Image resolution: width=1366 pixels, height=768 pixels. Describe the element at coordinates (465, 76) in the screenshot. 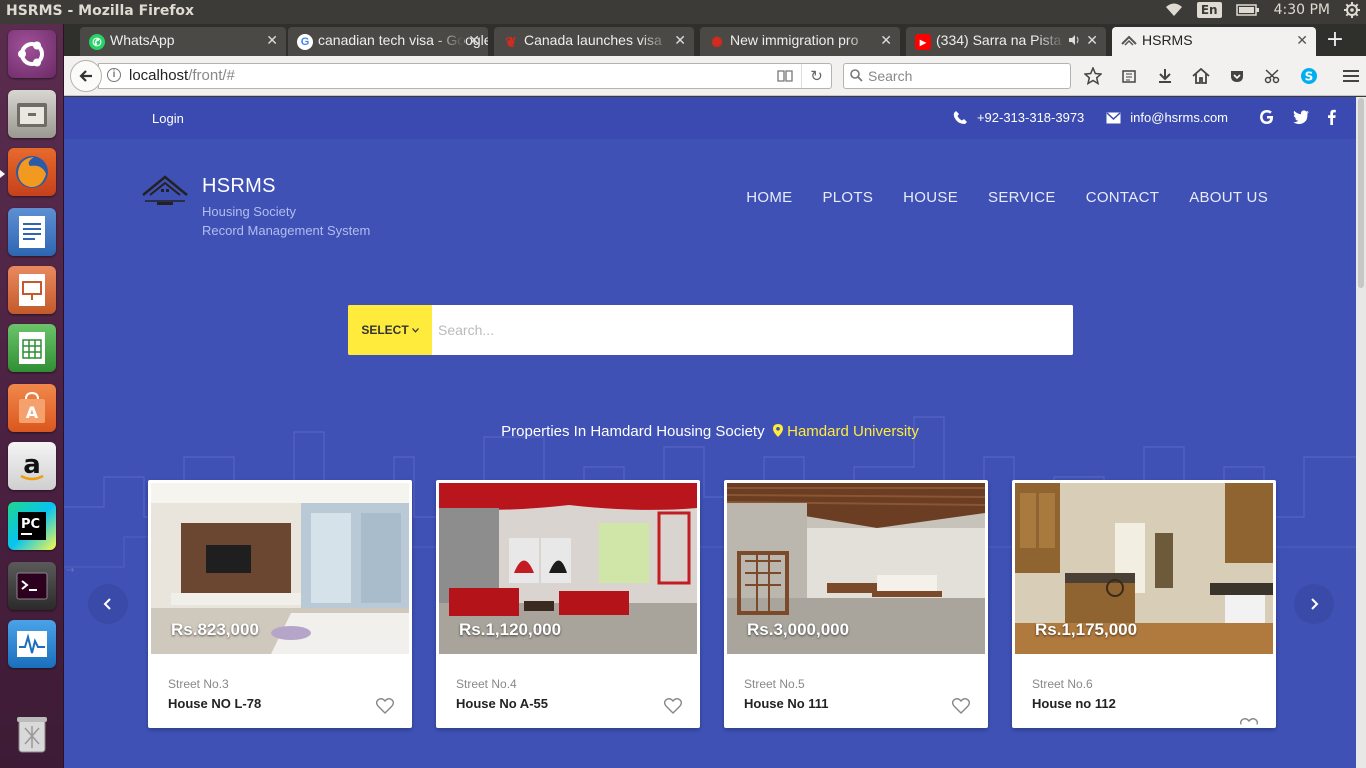

I see `url-bar: i localhost/front/# ↻` at that location.